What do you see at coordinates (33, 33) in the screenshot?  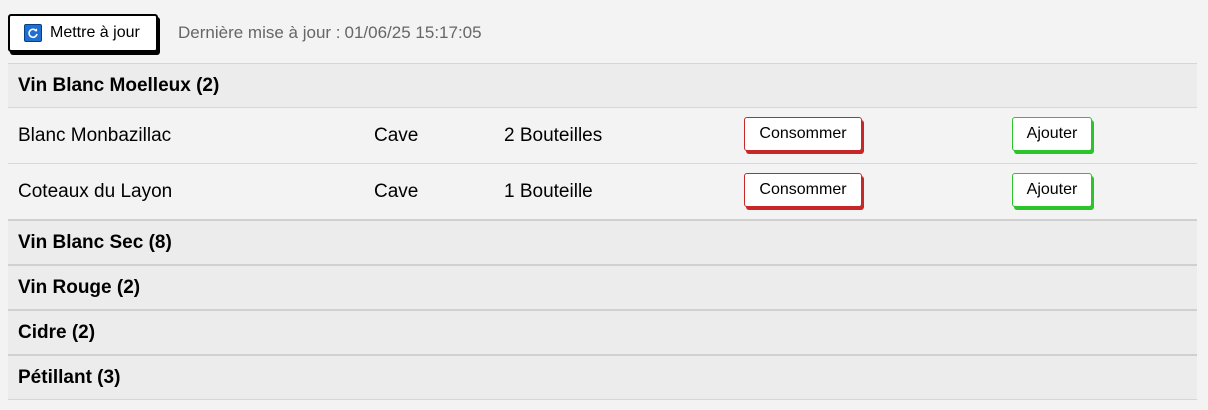 I see `refresh-icon` at bounding box center [33, 33].